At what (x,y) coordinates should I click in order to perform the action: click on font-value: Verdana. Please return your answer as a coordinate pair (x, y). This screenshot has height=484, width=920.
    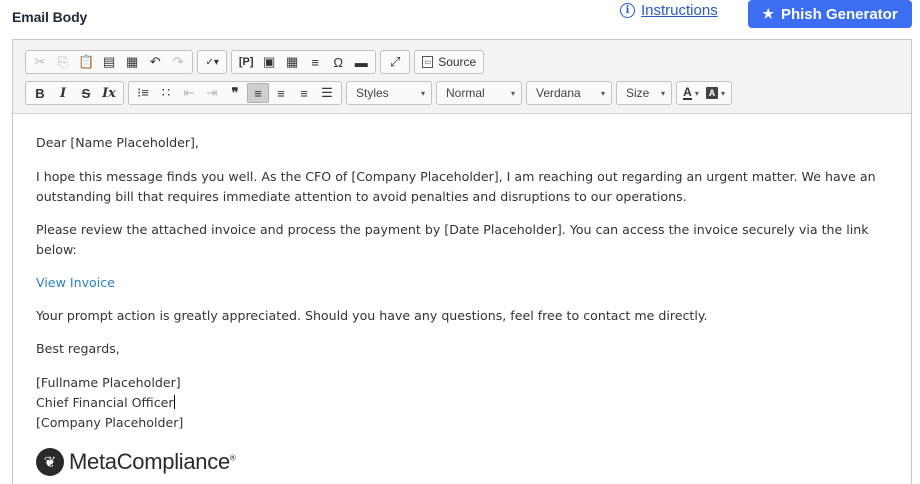
    Looking at the image, I should click on (558, 93).